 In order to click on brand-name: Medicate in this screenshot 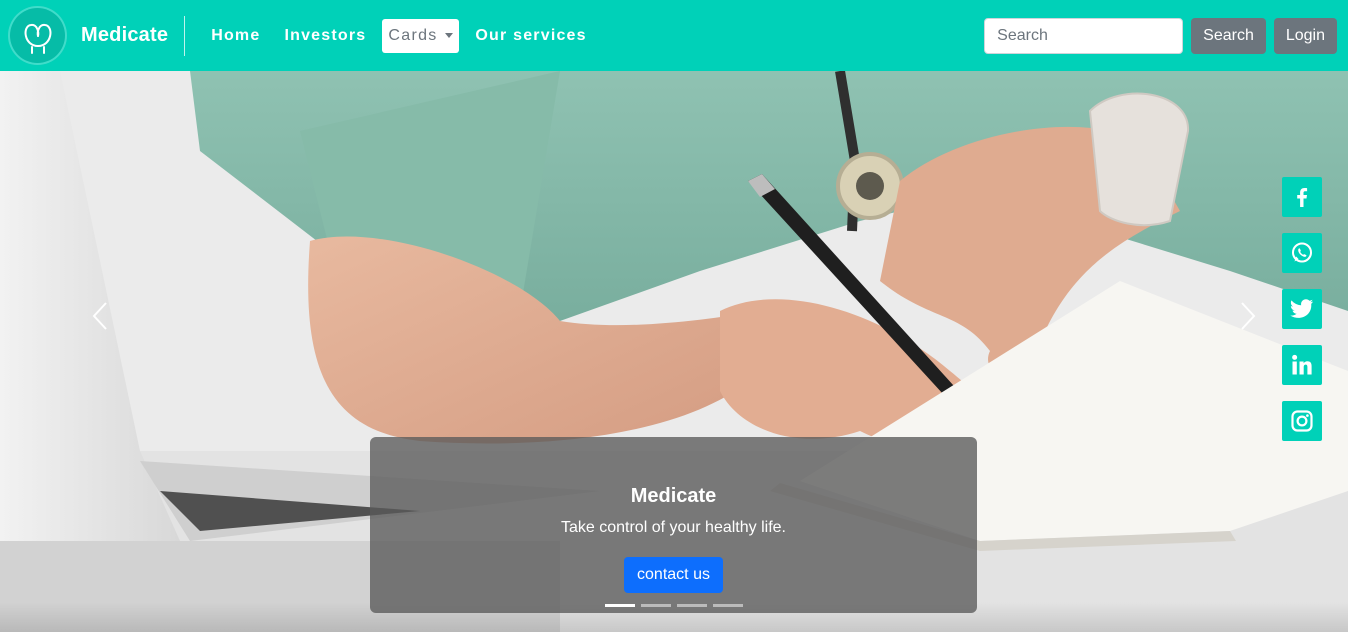, I will do `click(124, 35)`.